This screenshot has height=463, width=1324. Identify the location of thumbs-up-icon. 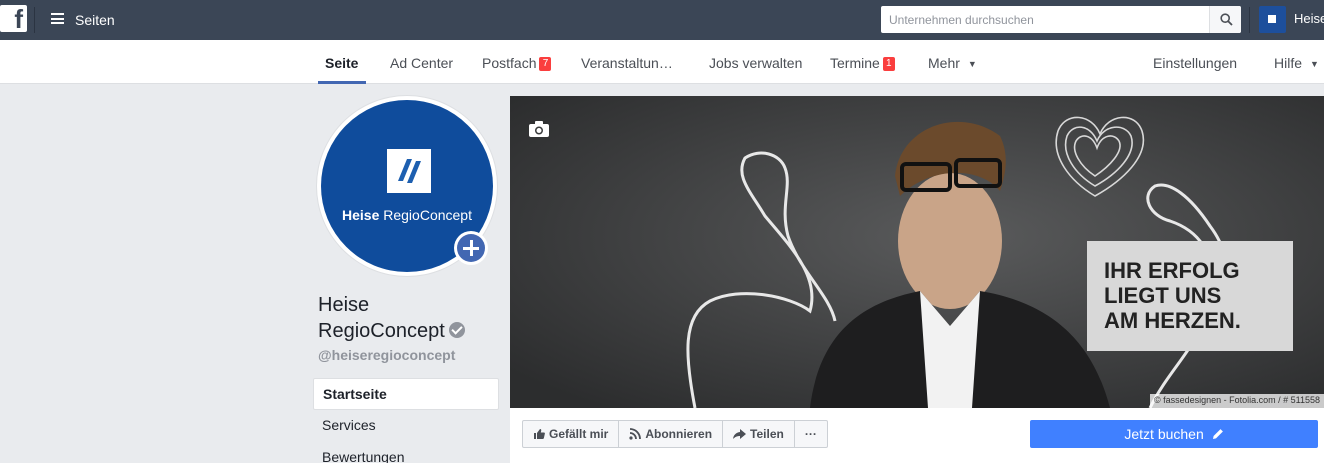
(539, 434).